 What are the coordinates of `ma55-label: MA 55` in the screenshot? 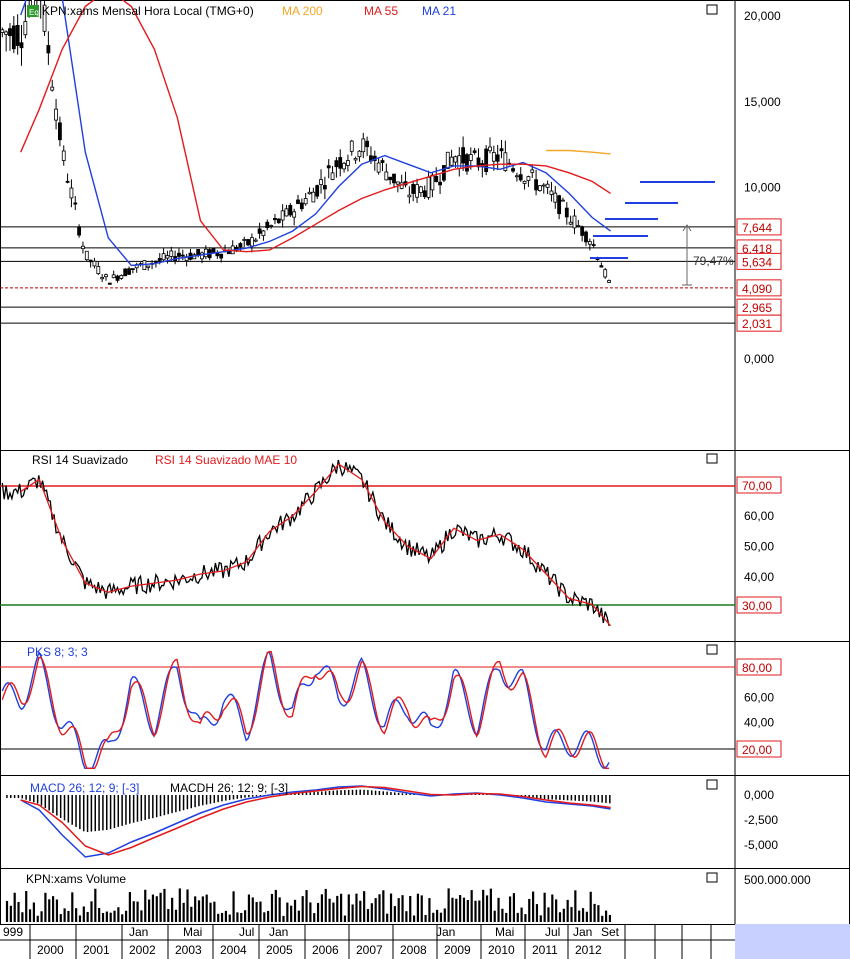 It's located at (381, 11).